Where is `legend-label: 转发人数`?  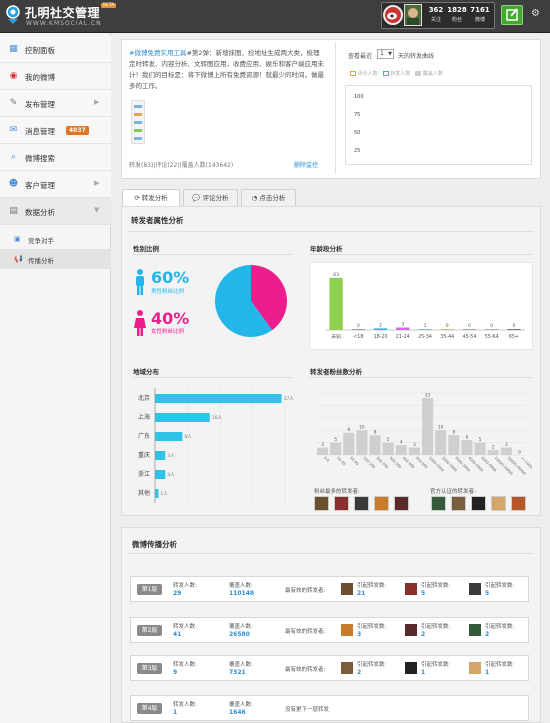 legend-label: 转发人数 is located at coordinates (400, 74).